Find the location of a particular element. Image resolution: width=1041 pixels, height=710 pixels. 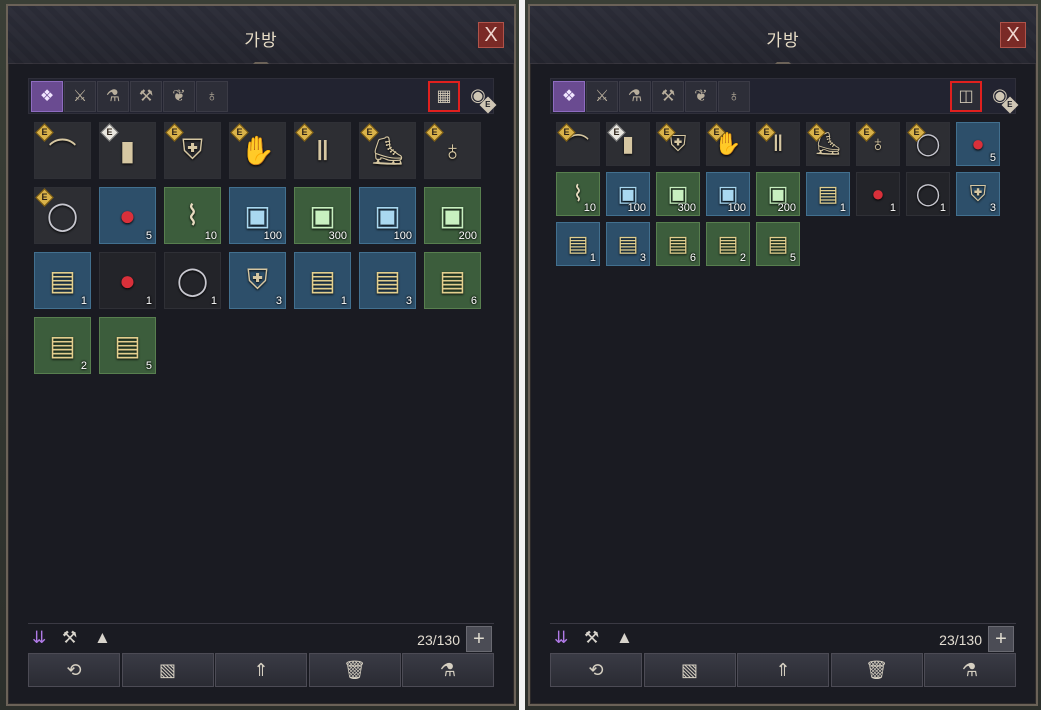

robe-icon: ⛨ is located at coordinates (192, 149).